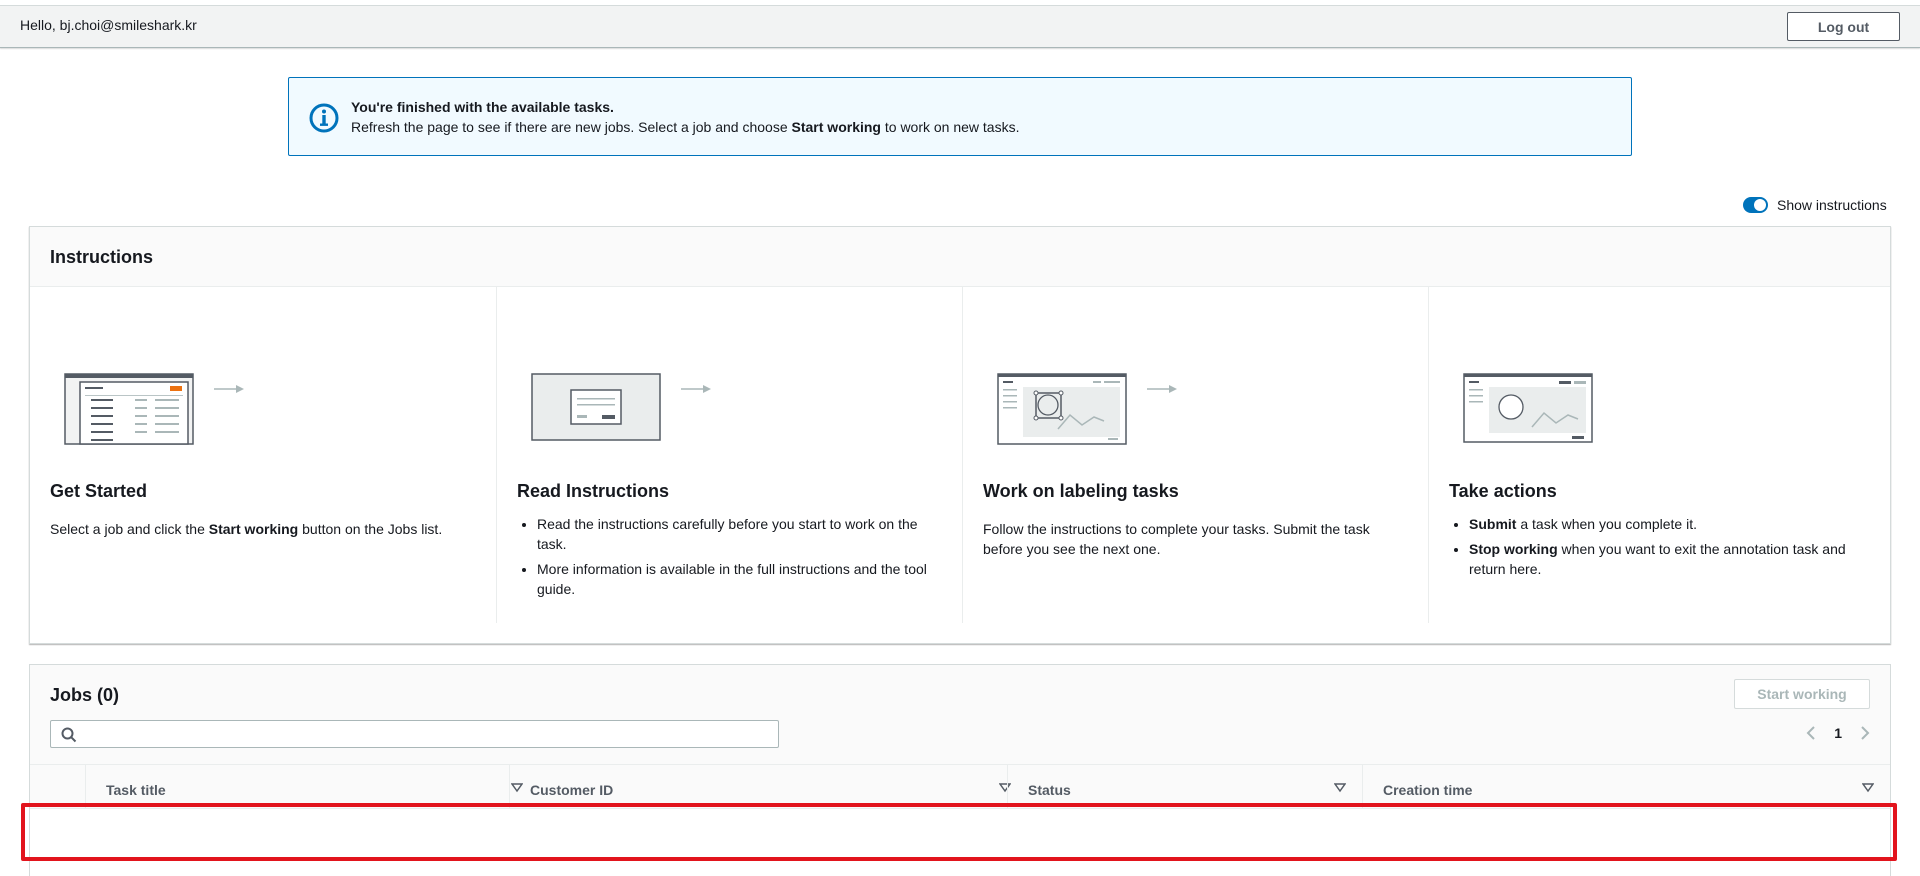 This screenshot has height=876, width=1920. What do you see at coordinates (1503, 491) in the screenshot?
I see `step-title: Take actions` at bounding box center [1503, 491].